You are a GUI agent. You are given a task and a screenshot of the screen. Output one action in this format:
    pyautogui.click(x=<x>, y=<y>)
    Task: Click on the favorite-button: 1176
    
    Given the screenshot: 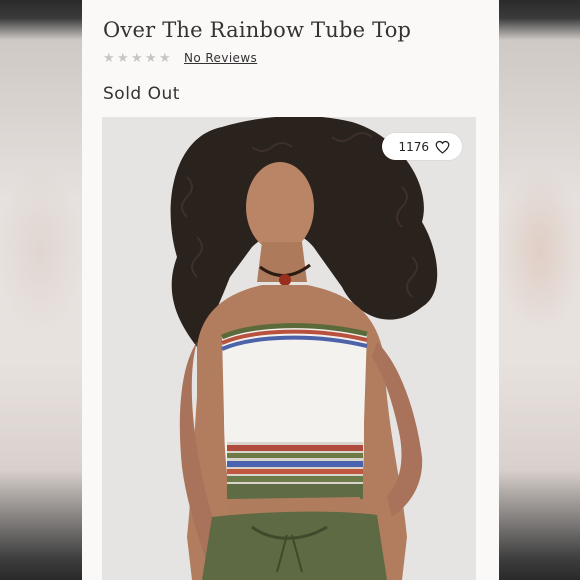 What is the action you would take?
    pyautogui.click(x=422, y=146)
    